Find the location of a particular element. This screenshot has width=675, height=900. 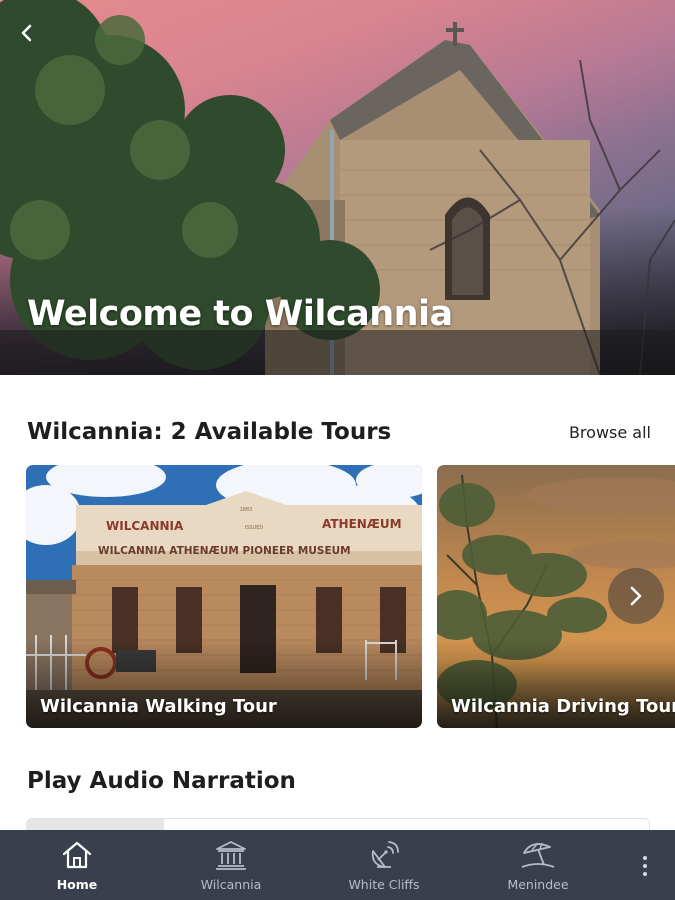

back-button is located at coordinates (27, 33).